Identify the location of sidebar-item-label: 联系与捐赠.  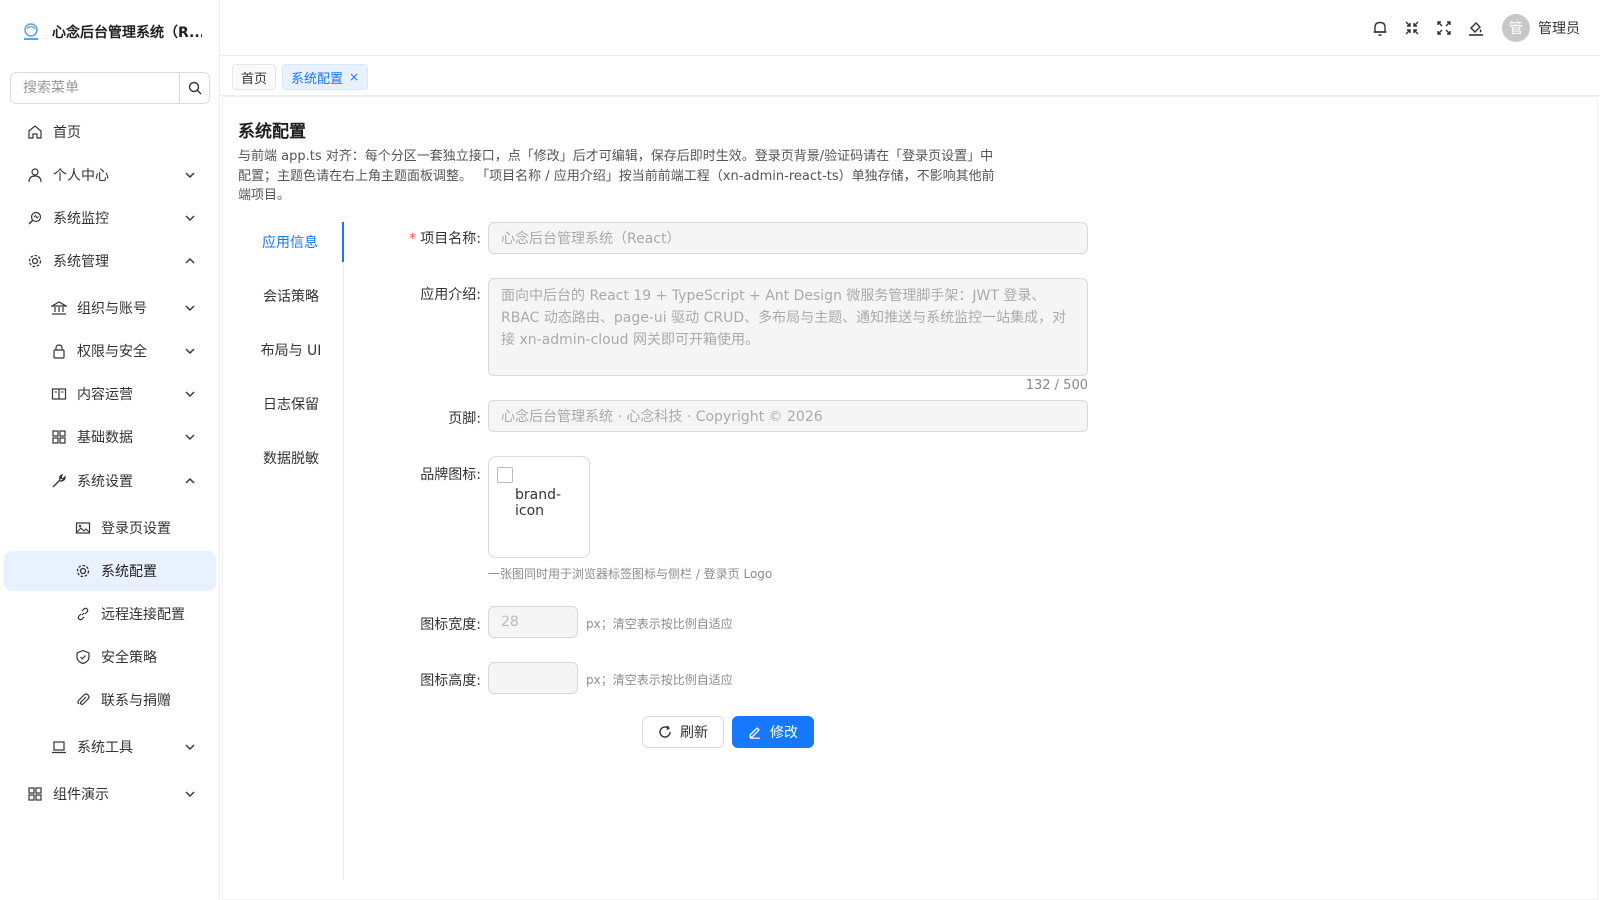
(136, 701).